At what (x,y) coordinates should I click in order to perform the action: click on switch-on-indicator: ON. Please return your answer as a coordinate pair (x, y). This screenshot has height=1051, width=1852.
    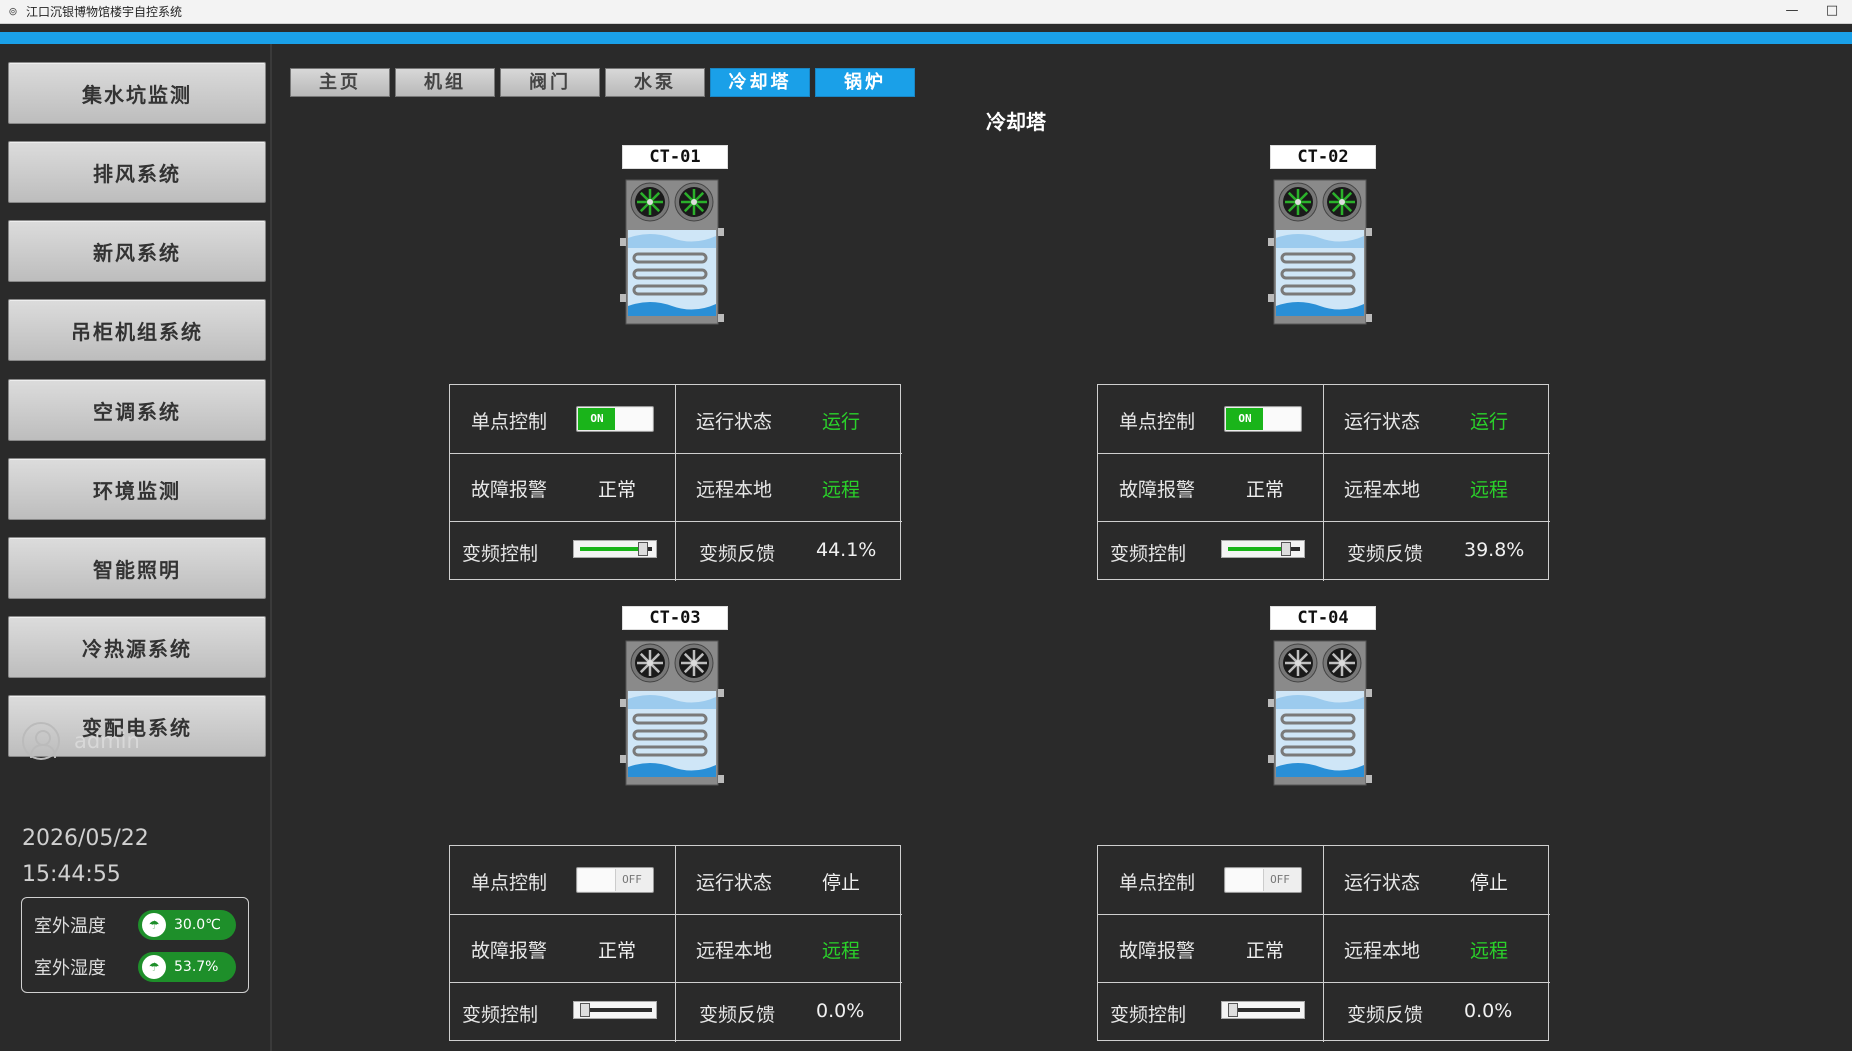
    Looking at the image, I should click on (1245, 419).